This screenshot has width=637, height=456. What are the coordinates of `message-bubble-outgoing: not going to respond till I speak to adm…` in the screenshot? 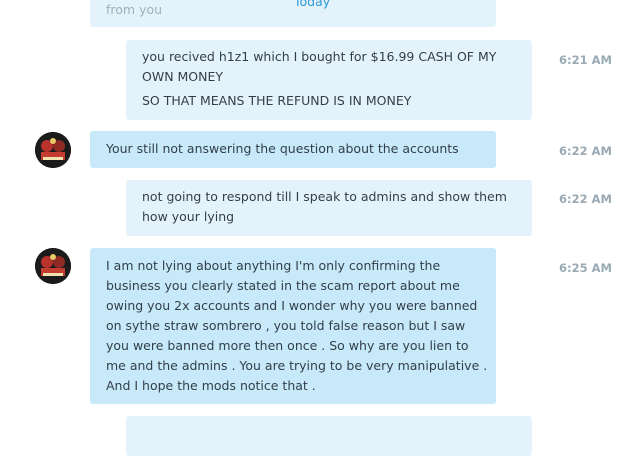 It's located at (329, 208).